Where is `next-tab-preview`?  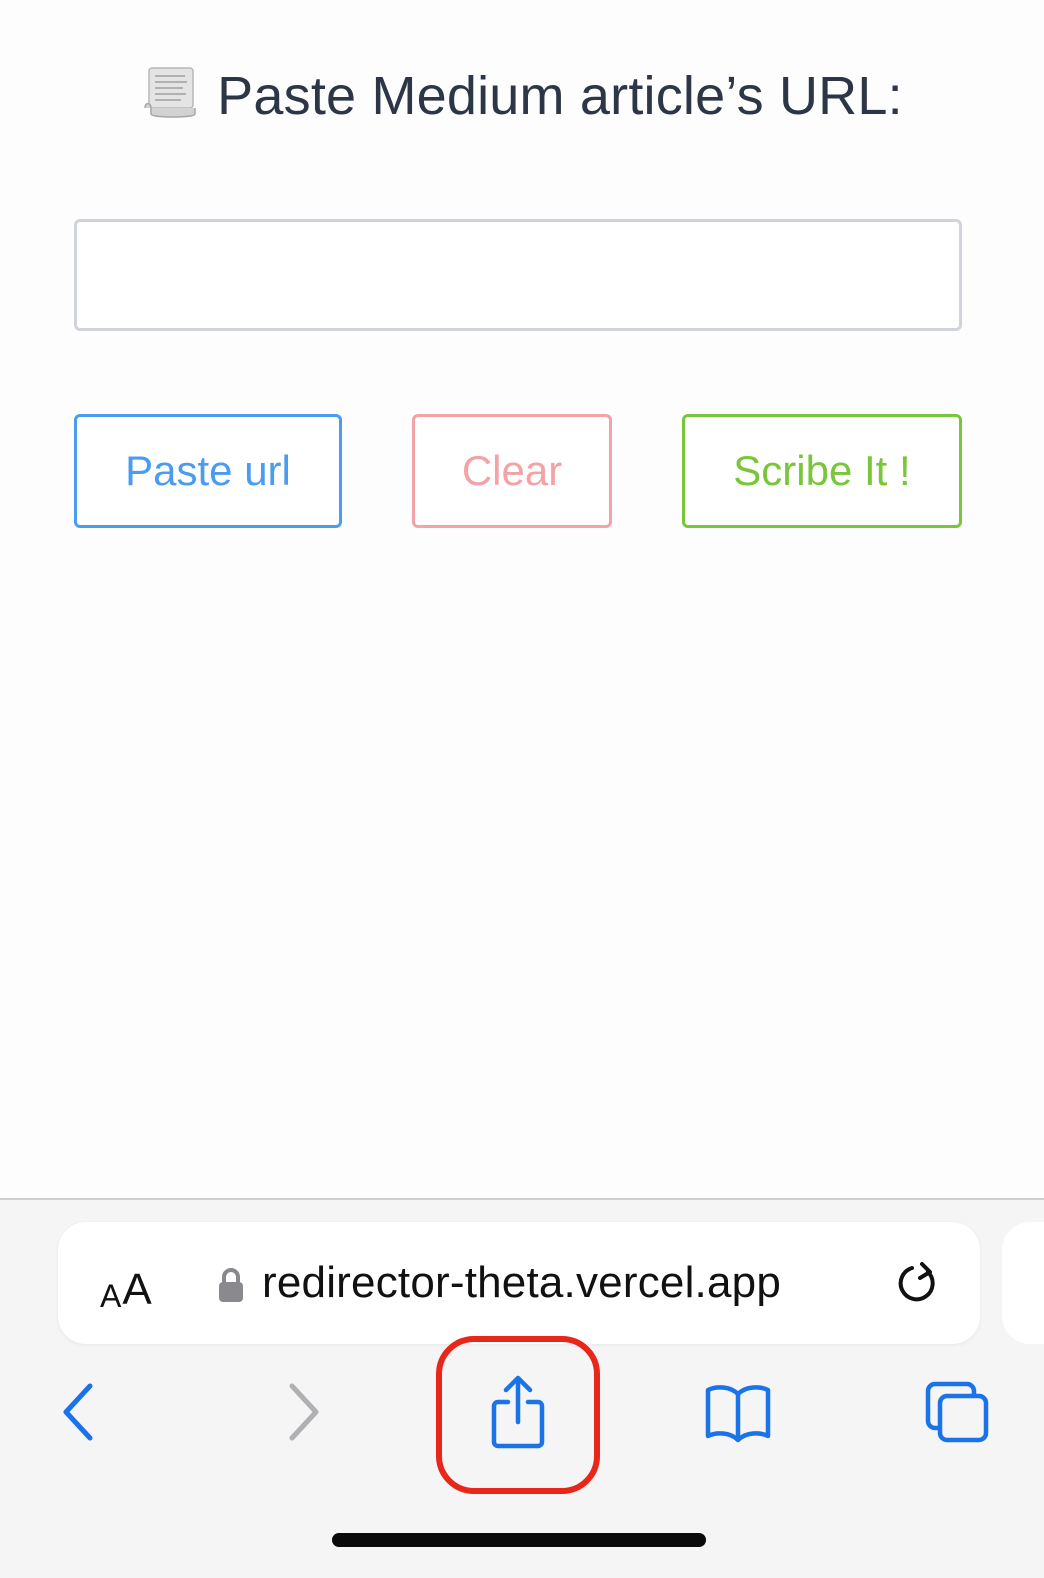 next-tab-preview is located at coordinates (1023, 1283).